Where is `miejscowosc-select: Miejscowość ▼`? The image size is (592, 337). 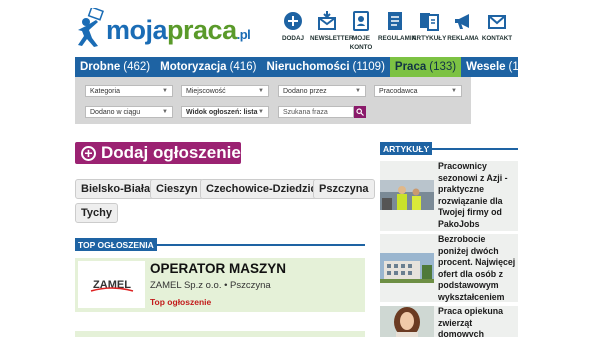 miejscowosc-select: Miejscowość ▼ is located at coordinates (225, 91).